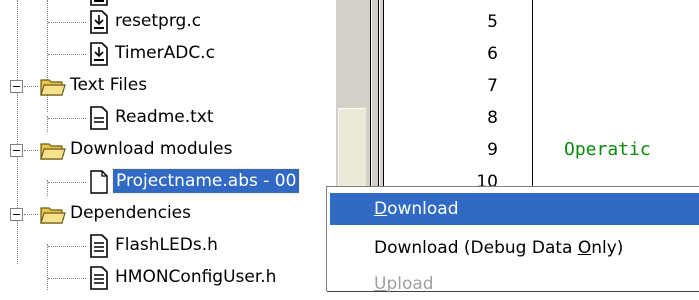 This screenshot has width=699, height=300. What do you see at coordinates (164, 117) in the screenshot?
I see `tree-item-label: Readme.txt` at bounding box center [164, 117].